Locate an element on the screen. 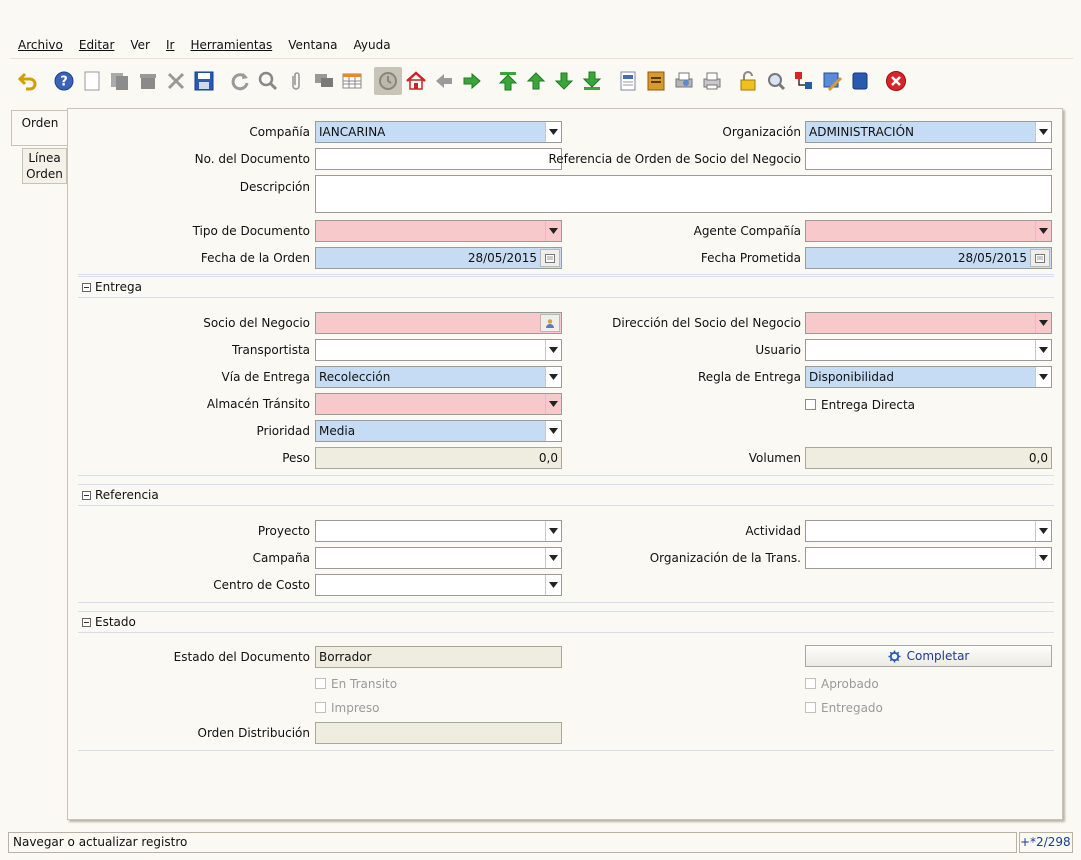 Image resolution: width=1081 pixels, height=860 pixels. almacen-transito-select is located at coordinates (438, 404).